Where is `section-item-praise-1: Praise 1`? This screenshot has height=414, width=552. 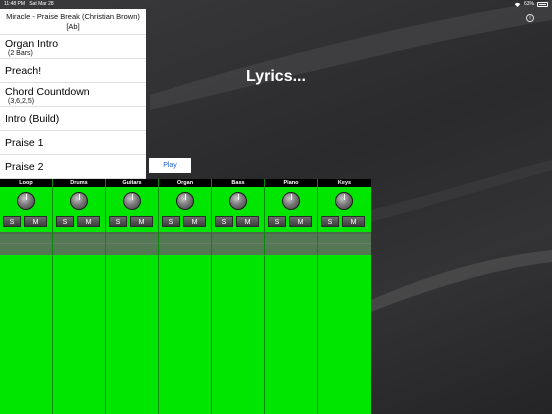 section-item-praise-1: Praise 1 is located at coordinates (73, 143).